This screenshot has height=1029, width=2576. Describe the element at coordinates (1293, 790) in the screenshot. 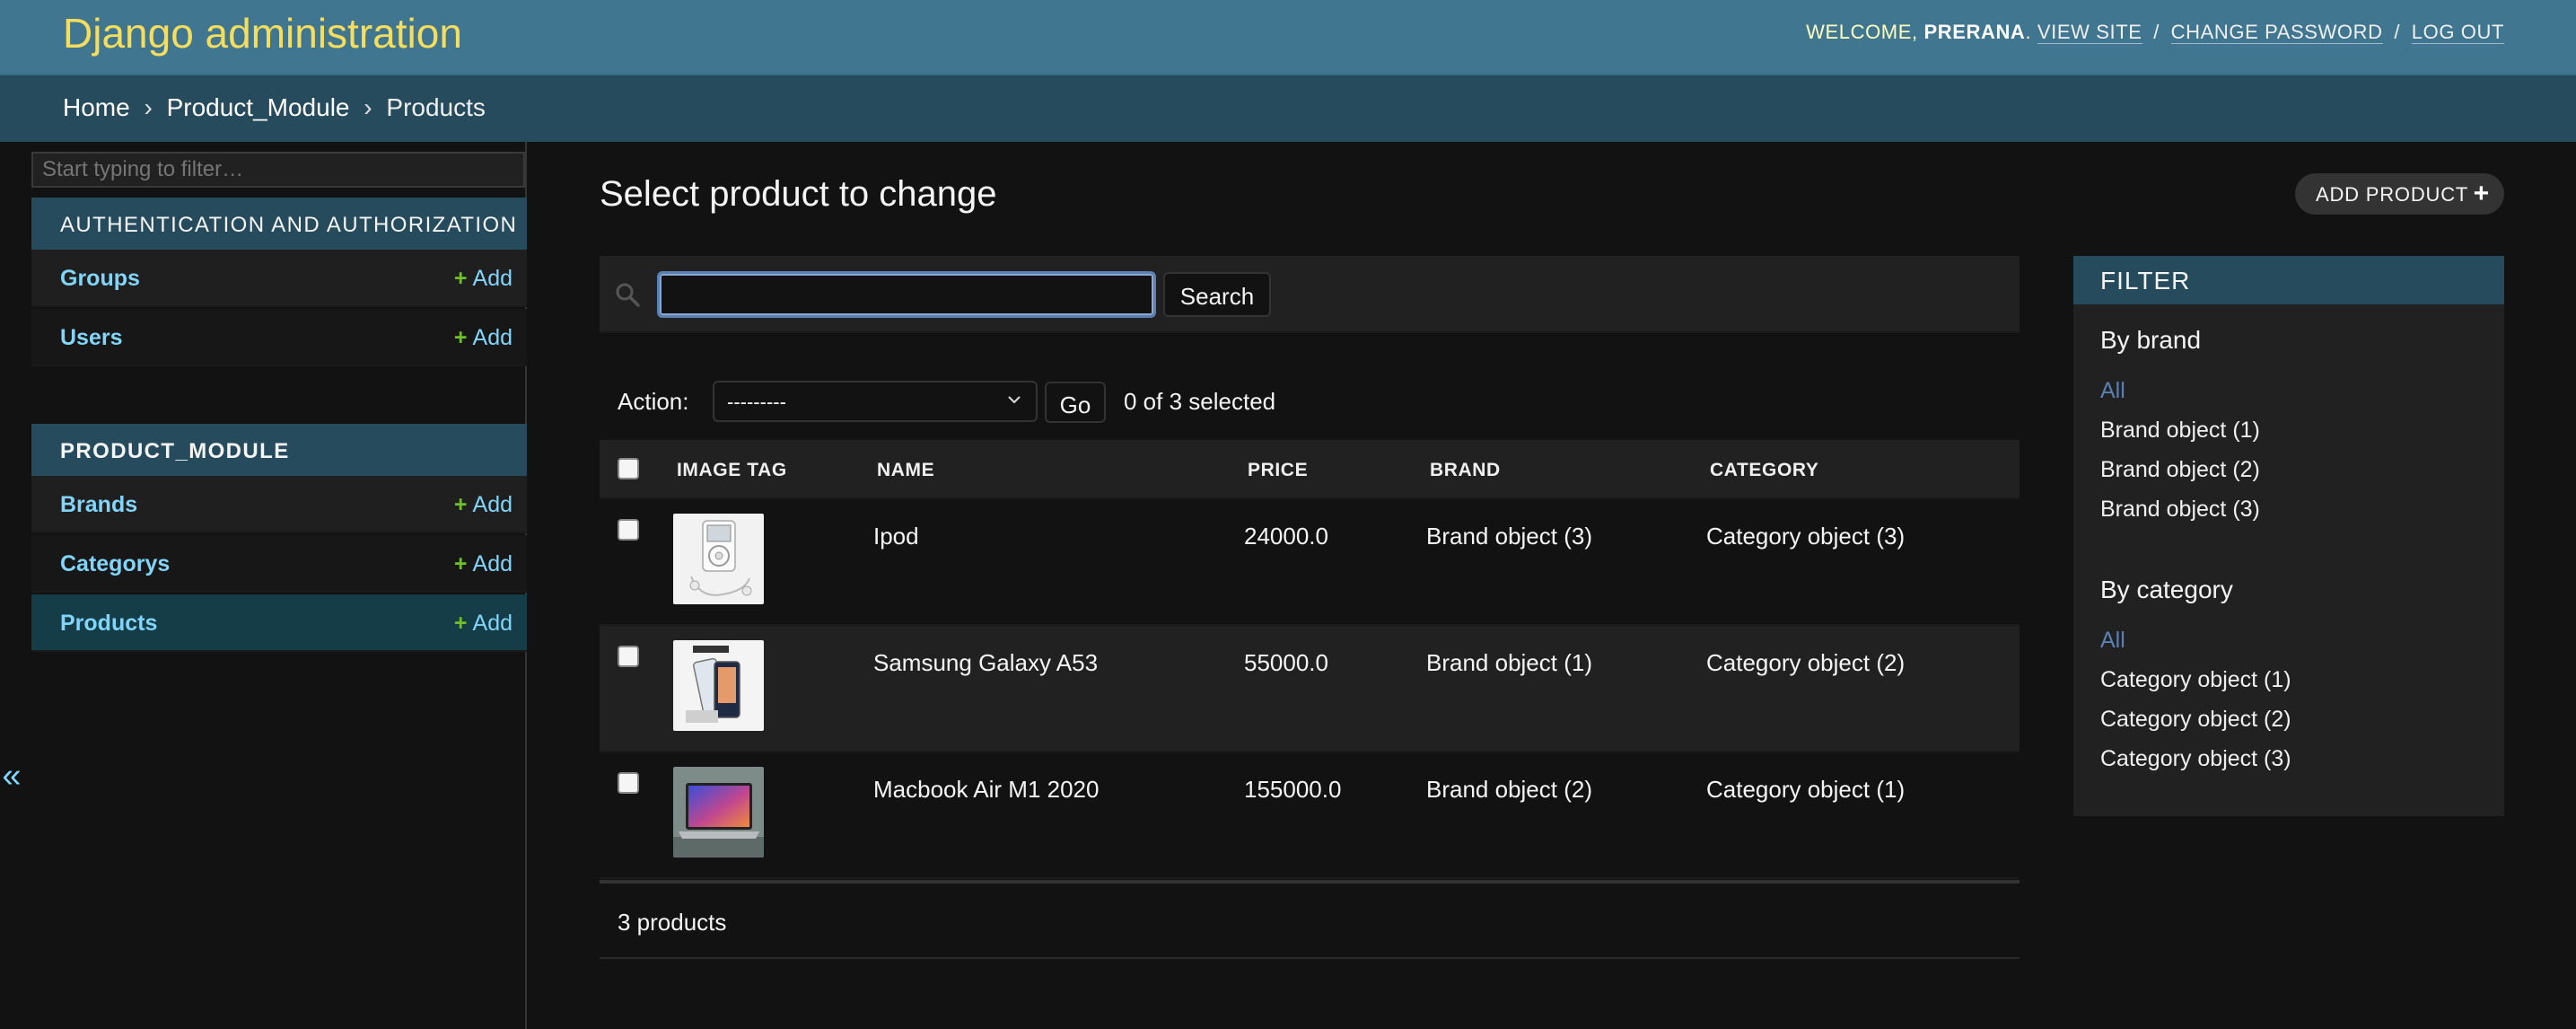

I see `row-price: 155000.0` at that location.